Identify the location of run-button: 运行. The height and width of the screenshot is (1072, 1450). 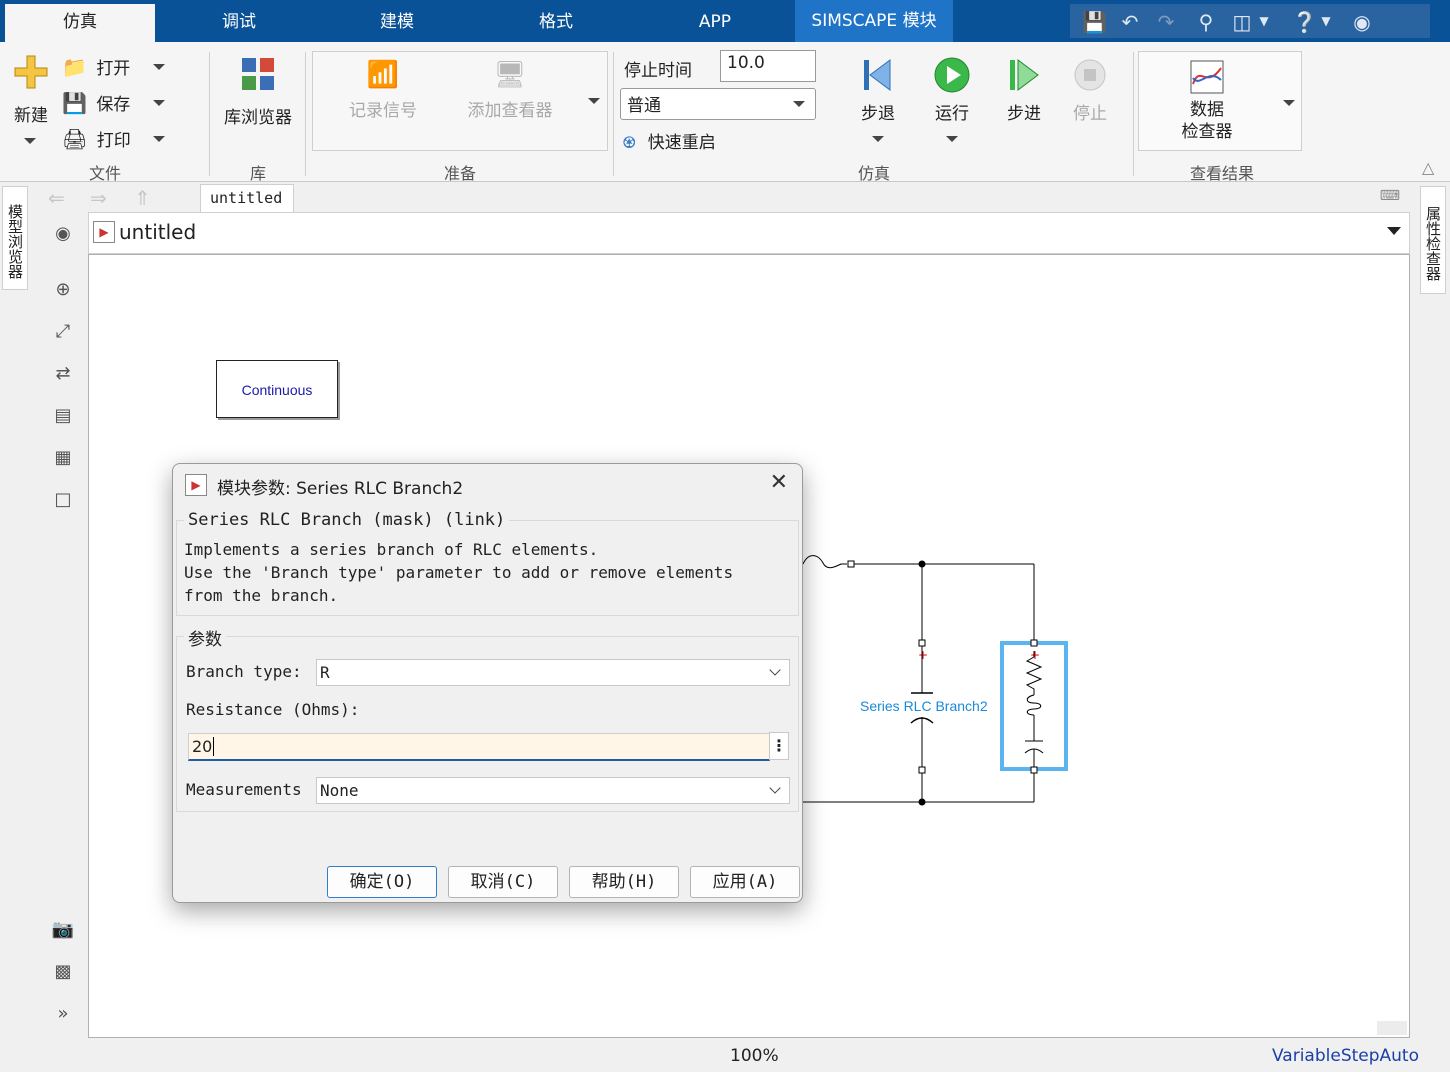
(952, 90).